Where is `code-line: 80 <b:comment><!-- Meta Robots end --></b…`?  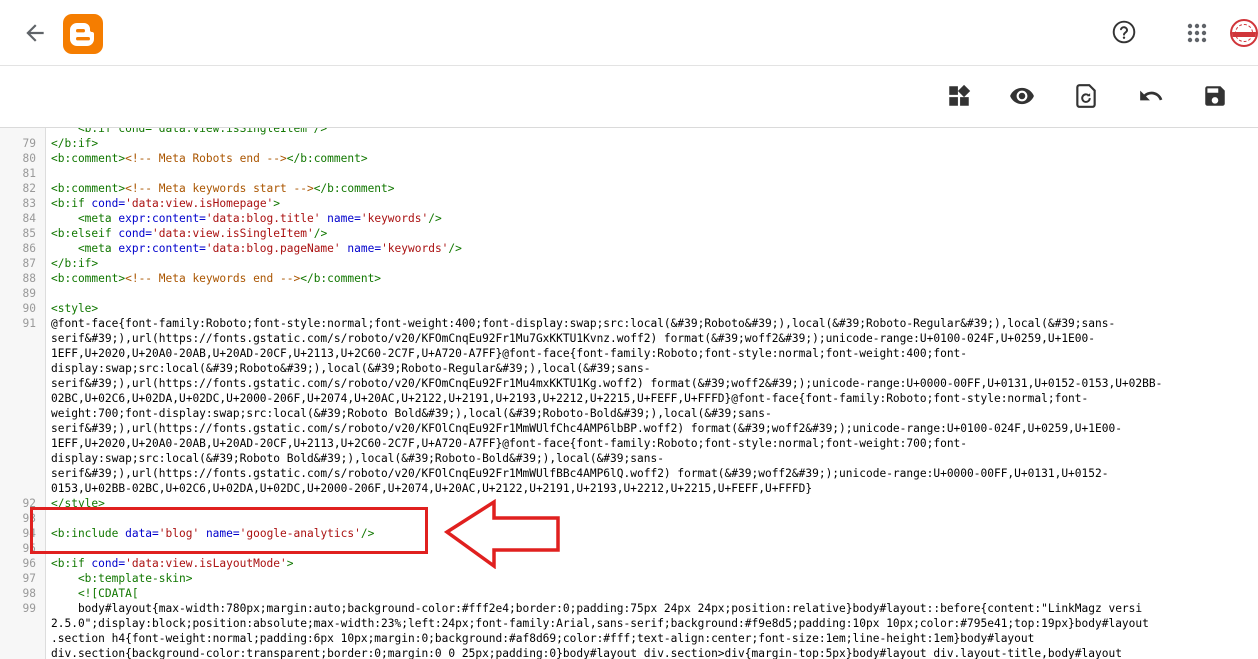
code-line: 80 <b:comment><!-- Meta Robots end --></b… is located at coordinates (629, 158).